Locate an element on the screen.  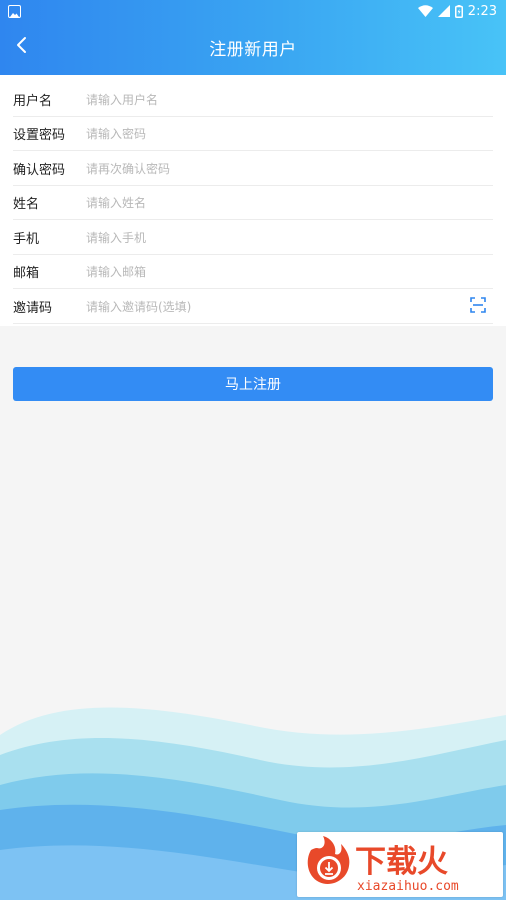
username-label: 用户名 is located at coordinates (33, 101).